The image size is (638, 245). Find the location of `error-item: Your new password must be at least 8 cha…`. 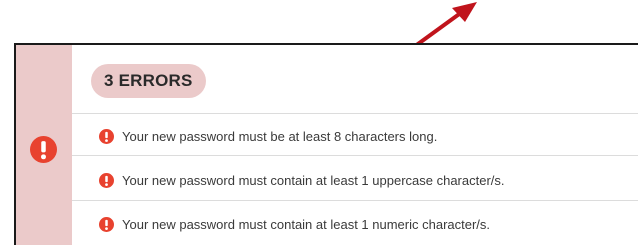

error-item: Your new password must be at least 8 cha… is located at coordinates (268, 136).